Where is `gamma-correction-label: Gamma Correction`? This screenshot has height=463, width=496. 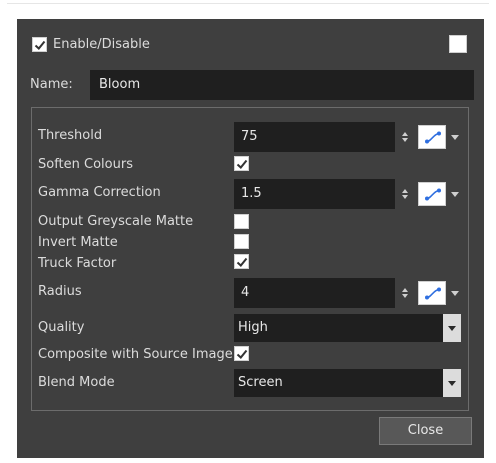 gamma-correction-label: Gamma Correction is located at coordinates (99, 192).